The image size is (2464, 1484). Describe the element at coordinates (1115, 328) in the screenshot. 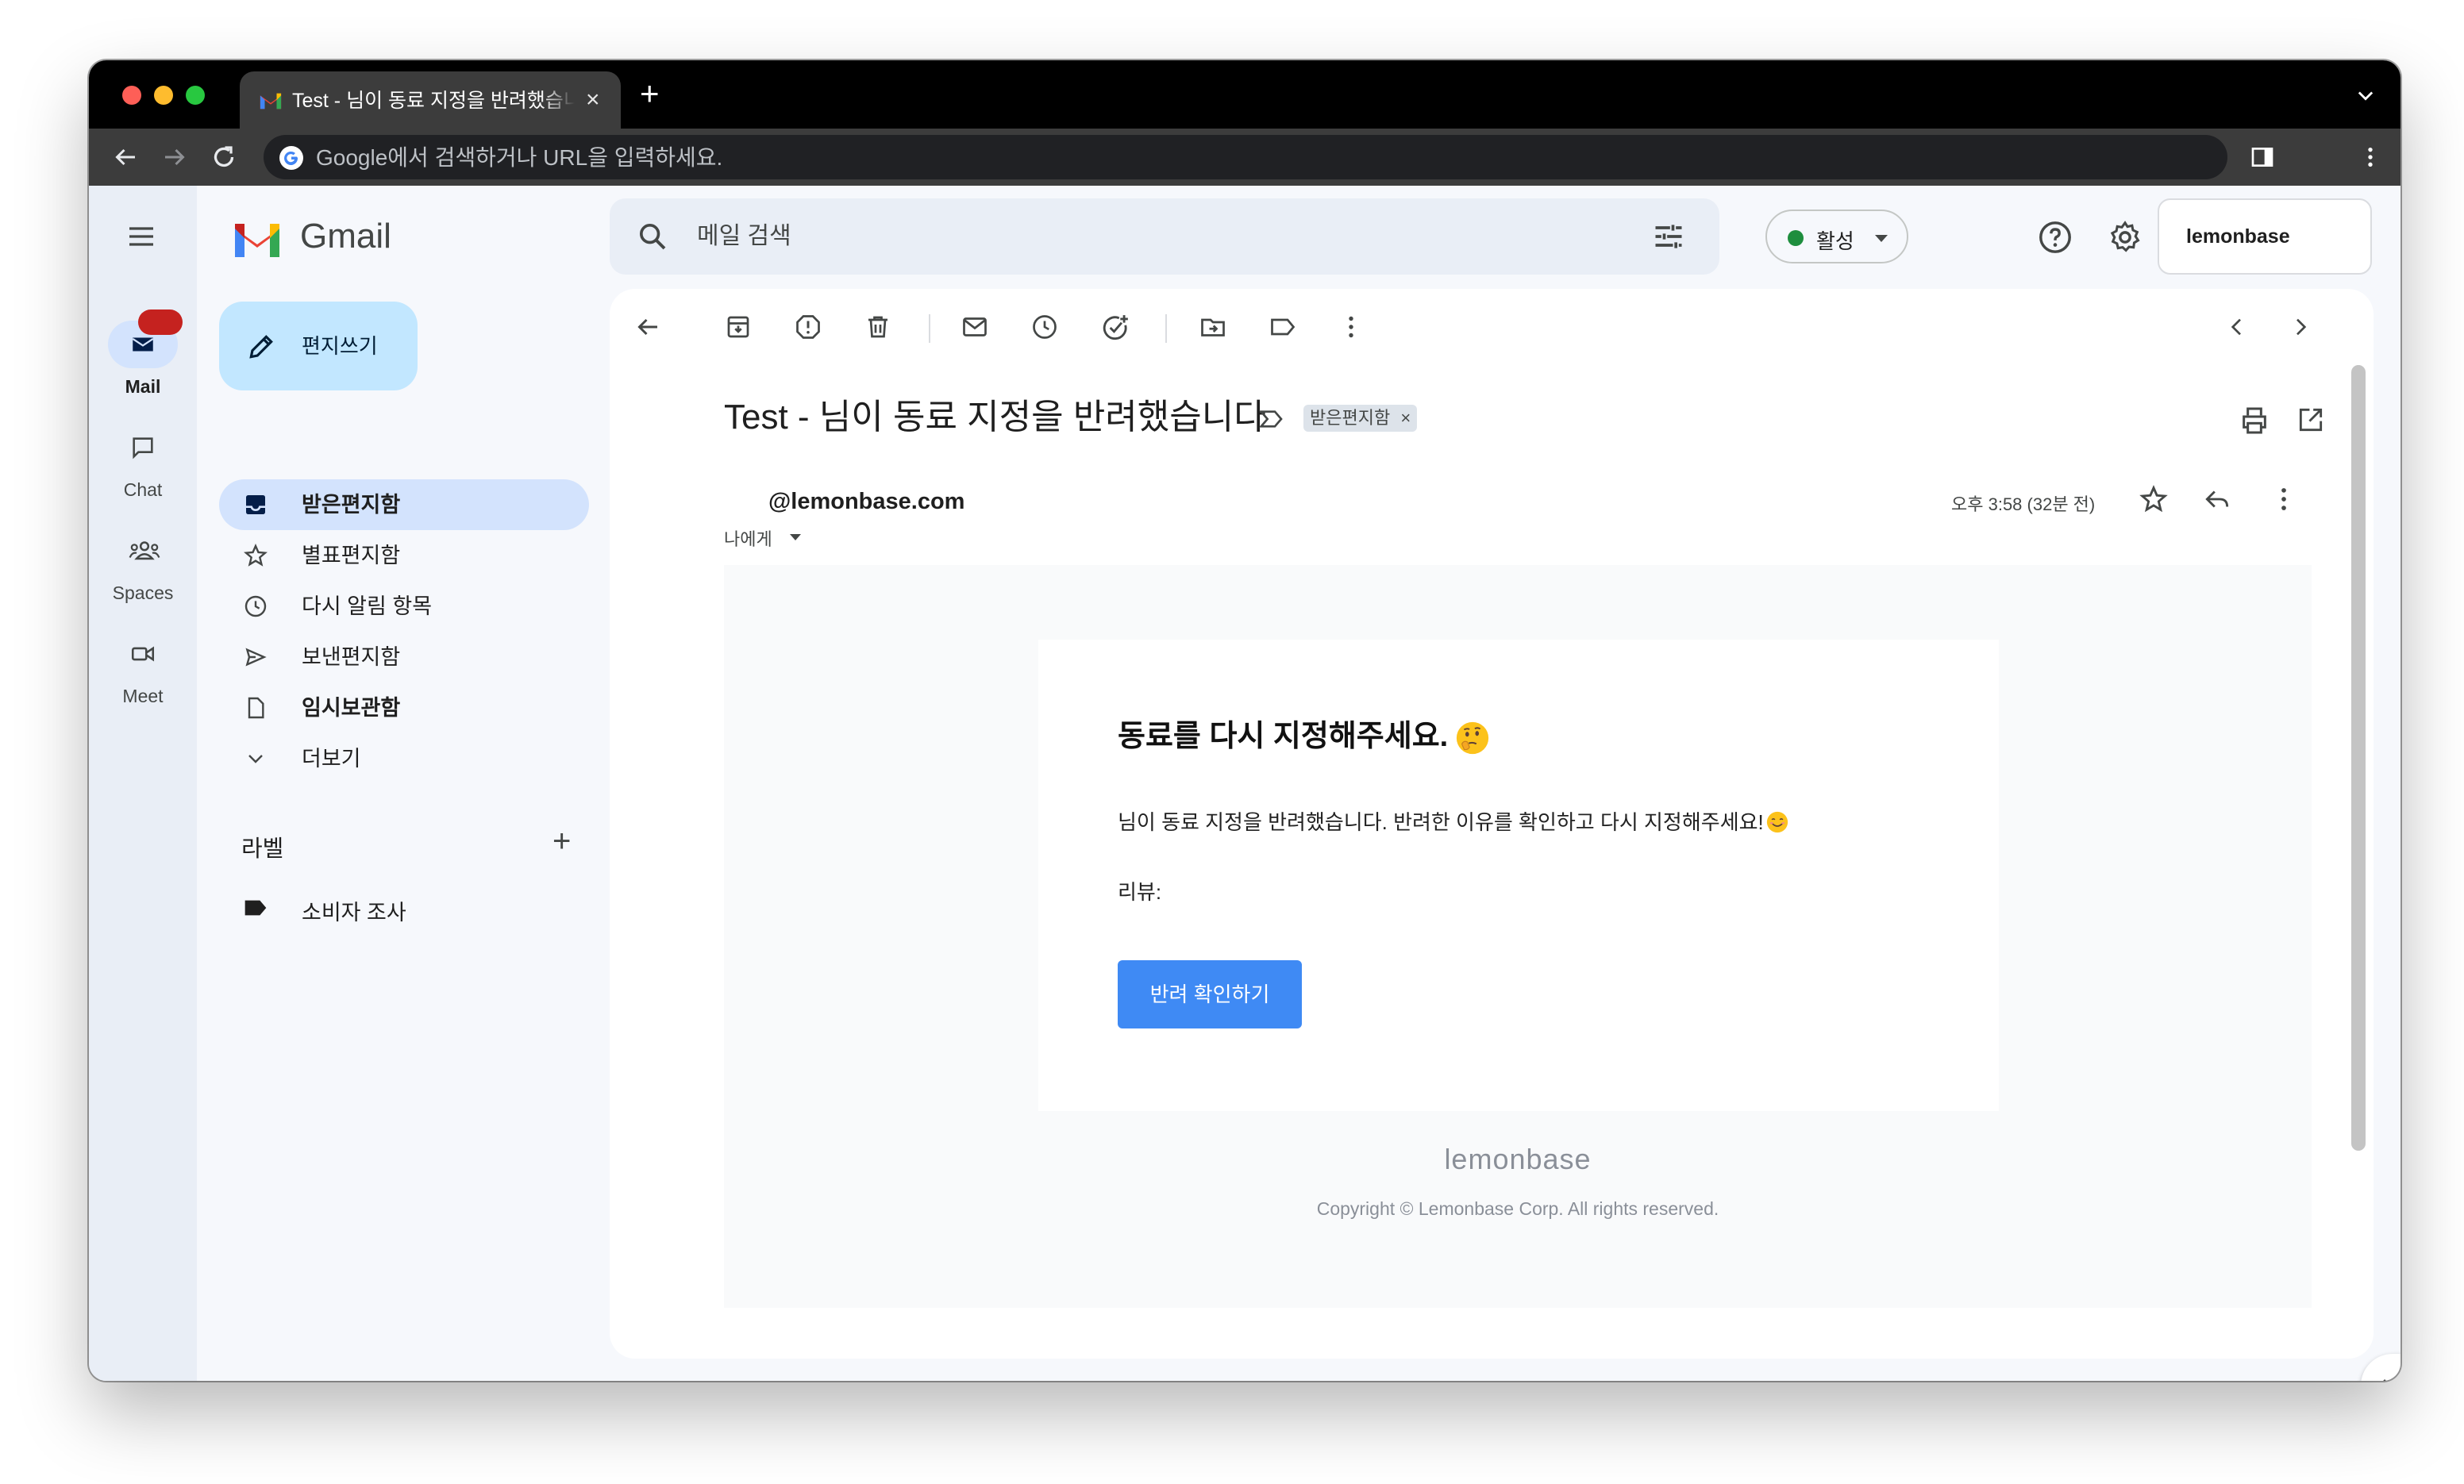

I see `add-to-tasks-icon` at that location.